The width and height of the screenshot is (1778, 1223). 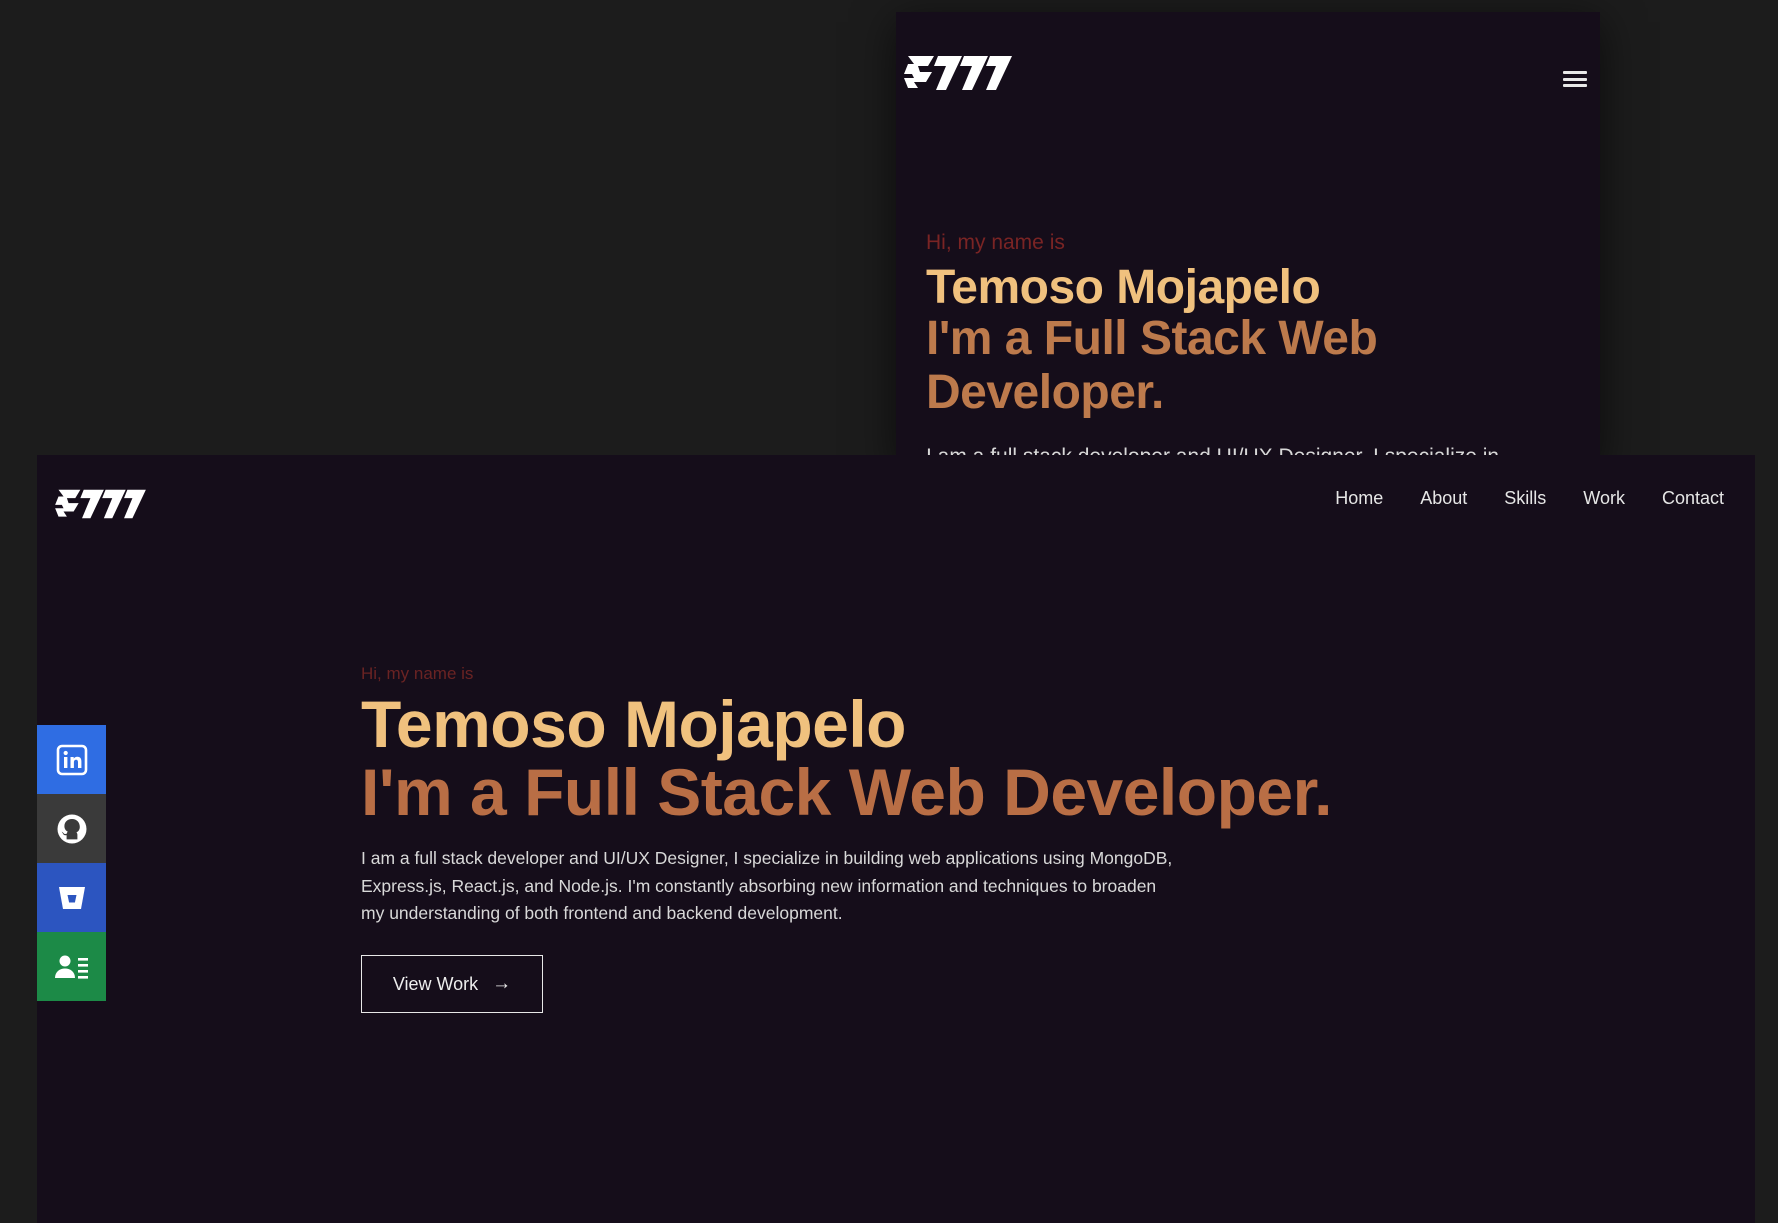 What do you see at coordinates (1123, 287) in the screenshot?
I see `mobile-name: Temoso Mojapelo` at bounding box center [1123, 287].